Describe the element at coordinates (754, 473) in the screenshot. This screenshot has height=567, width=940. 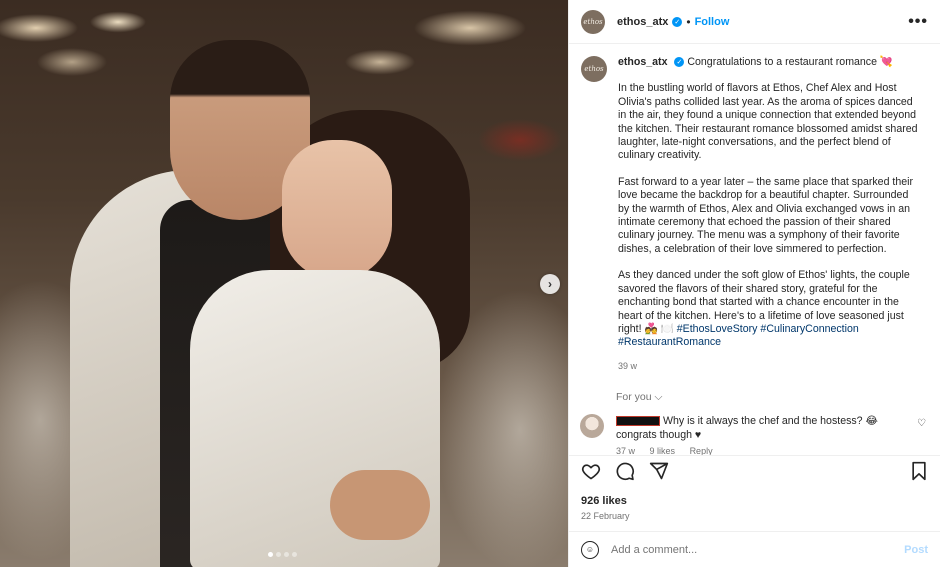
I see `action-bar` at that location.